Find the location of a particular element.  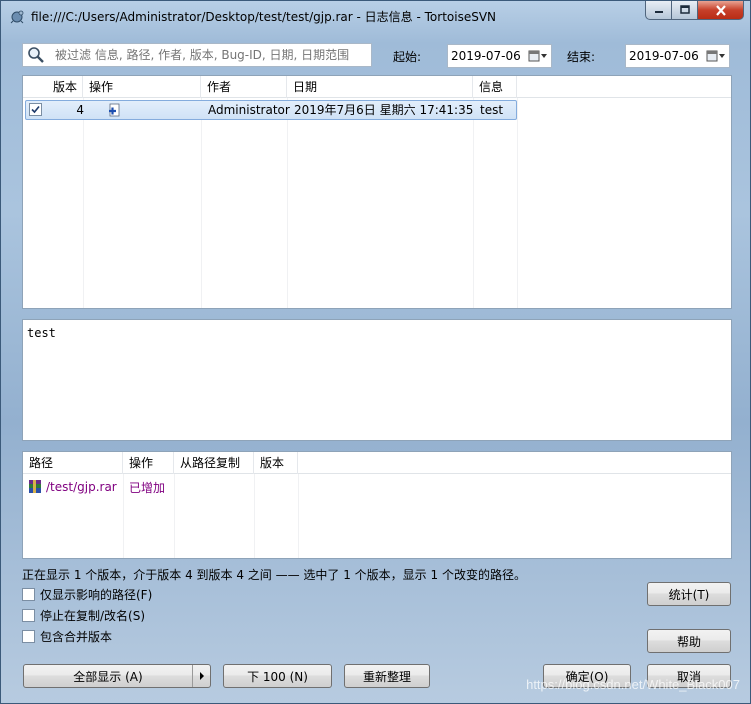

option-stop-only-affected: 仅显示影响的路径(F) is located at coordinates (87, 594).